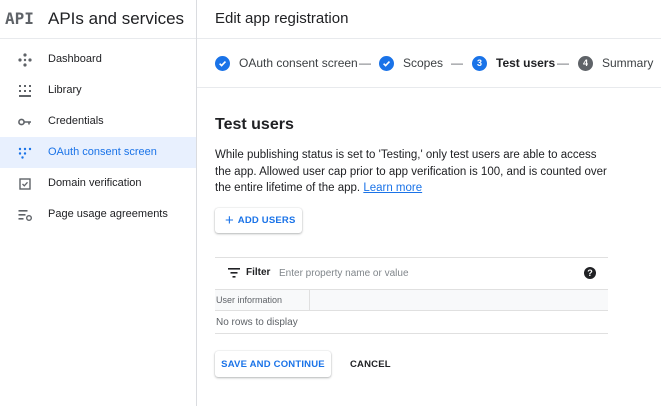  What do you see at coordinates (392, 188) in the screenshot?
I see `learn-more-link: Learn more` at bounding box center [392, 188].